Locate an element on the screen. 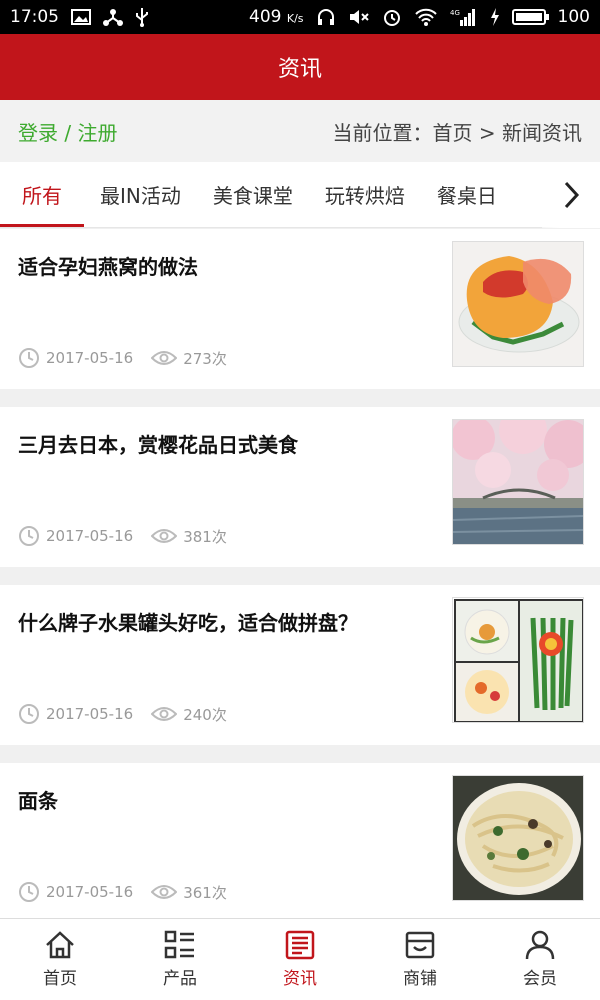 Image resolution: width=600 pixels, height=1000 pixels. home-icon is located at coordinates (60, 945).